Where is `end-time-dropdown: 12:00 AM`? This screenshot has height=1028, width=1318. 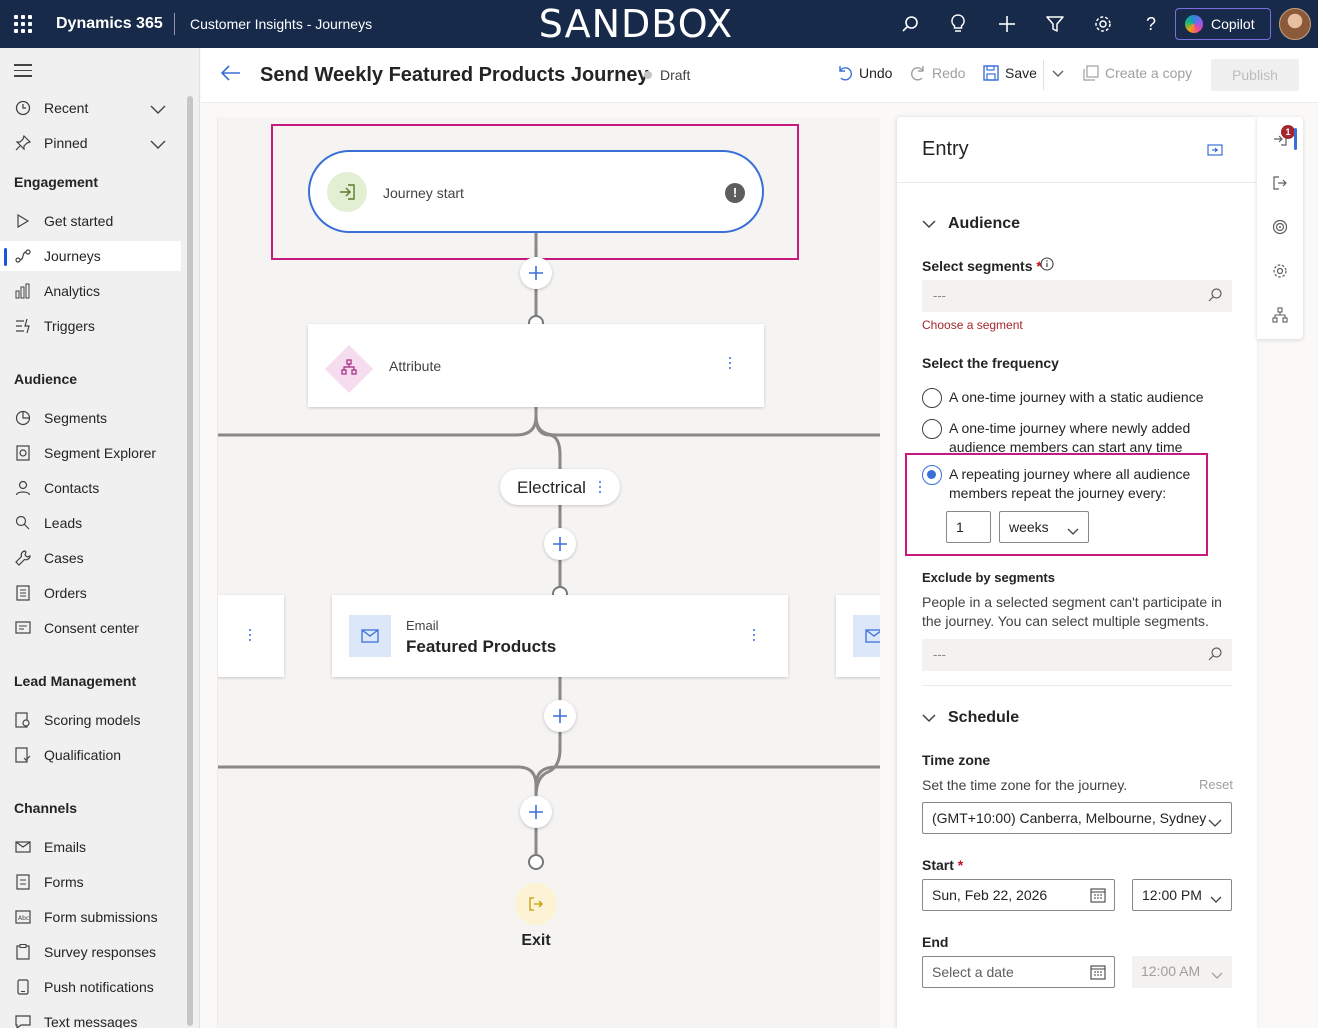 end-time-dropdown: 12:00 AM is located at coordinates (1182, 972).